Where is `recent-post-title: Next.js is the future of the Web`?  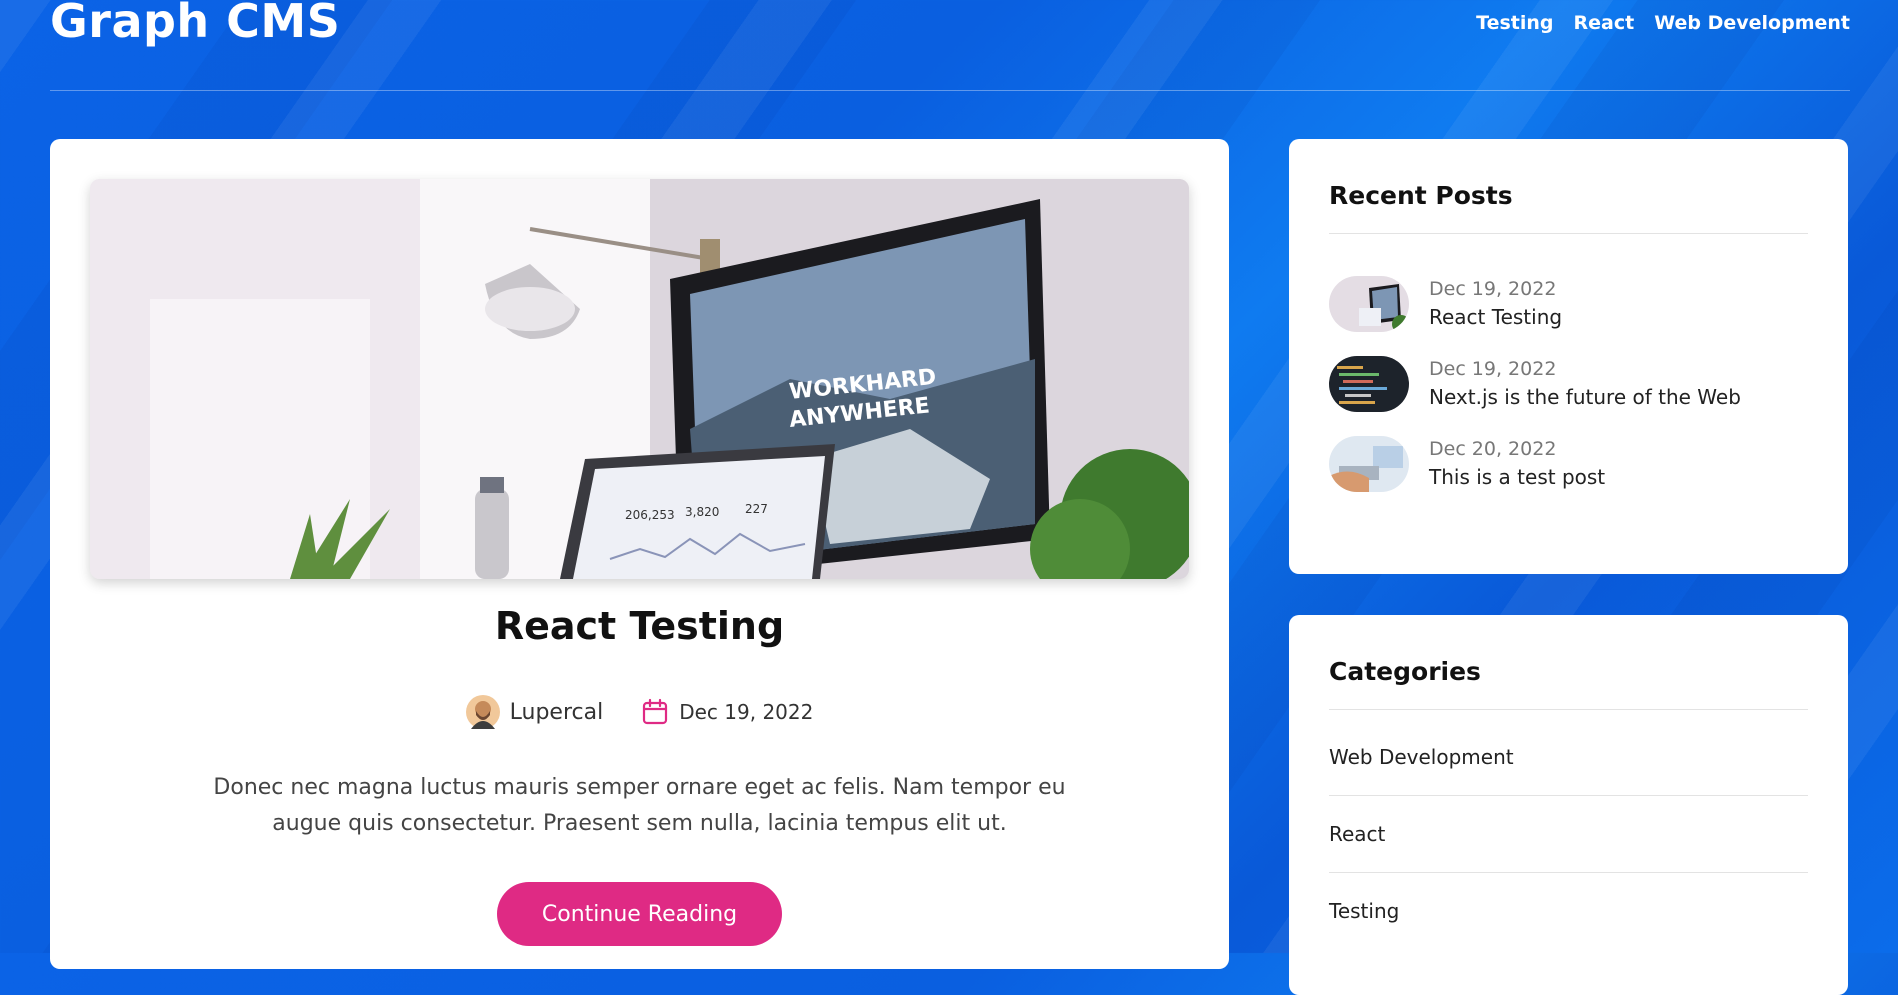 recent-post-title: Next.js is the future of the Web is located at coordinates (1585, 397).